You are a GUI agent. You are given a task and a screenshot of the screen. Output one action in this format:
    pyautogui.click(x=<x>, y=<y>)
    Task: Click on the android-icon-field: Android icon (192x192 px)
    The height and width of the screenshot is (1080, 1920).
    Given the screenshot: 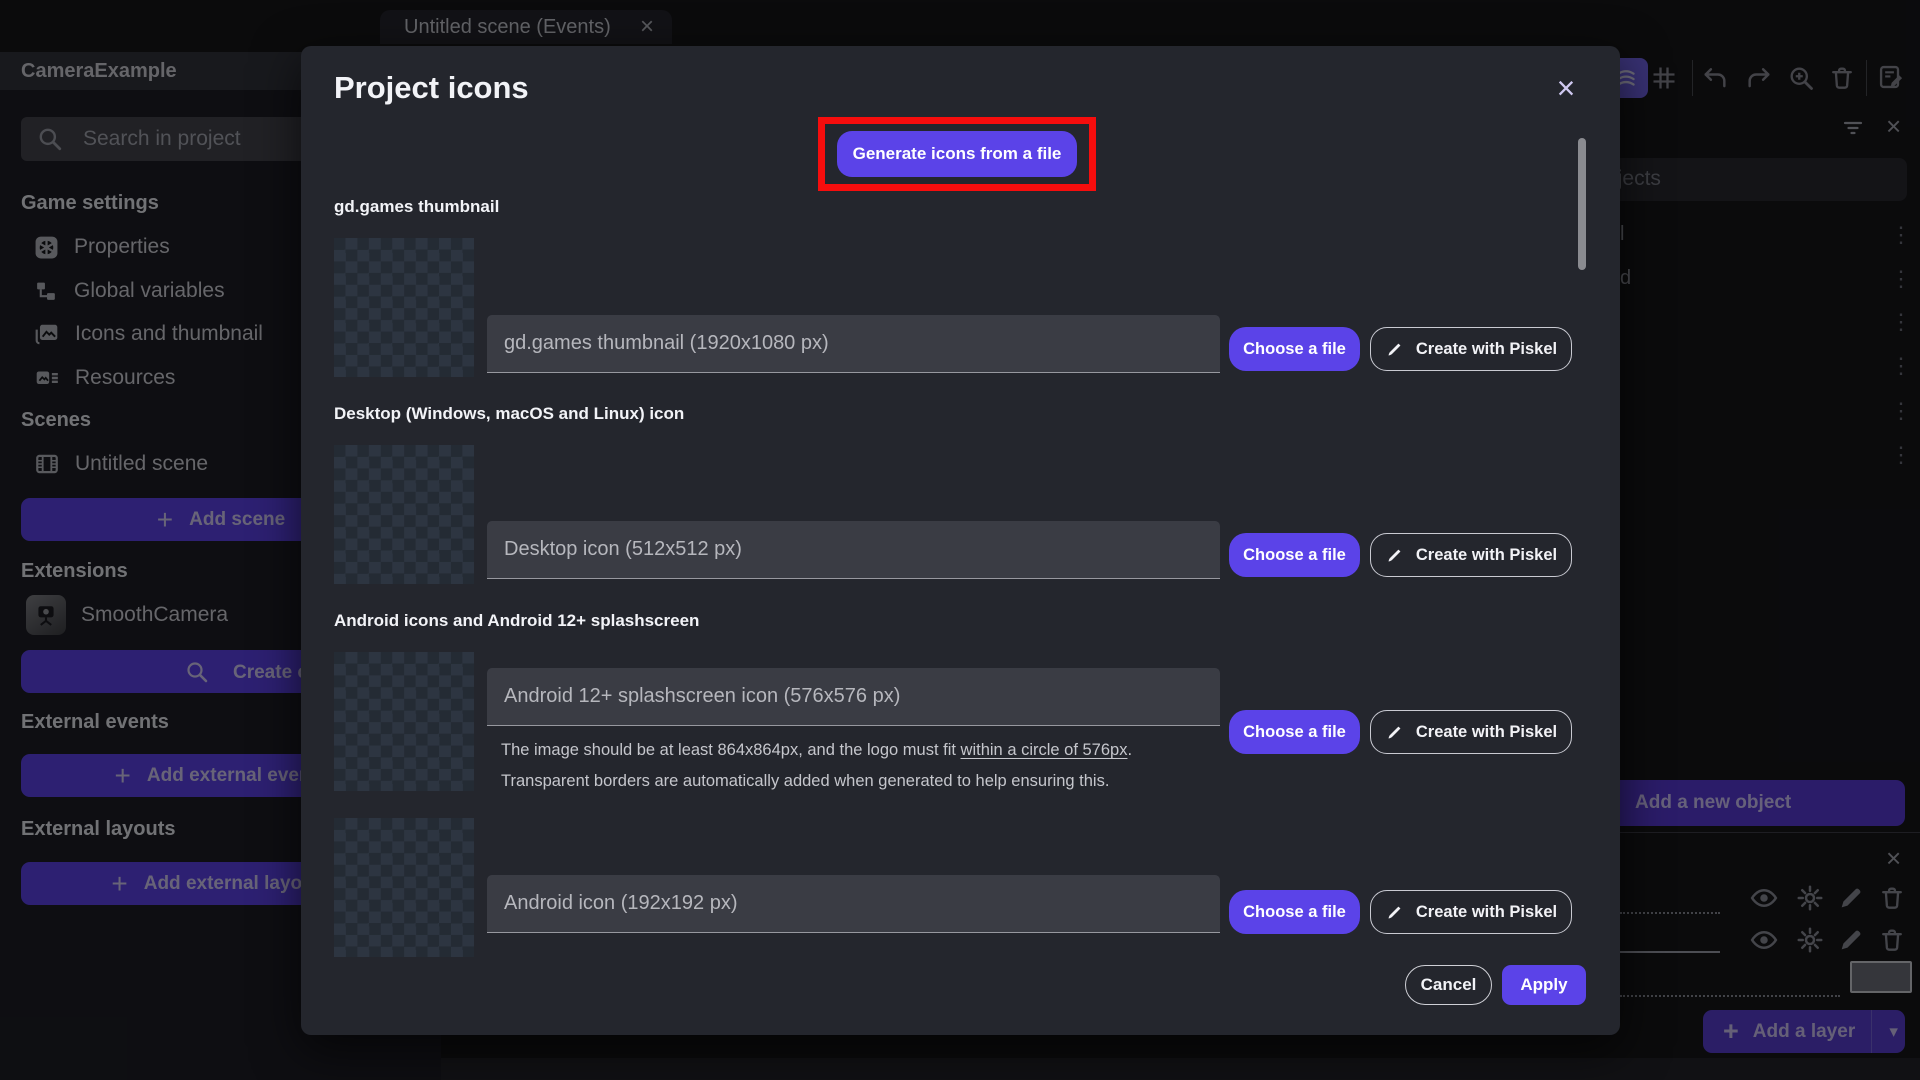 What is the action you would take?
    pyautogui.click(x=853, y=904)
    